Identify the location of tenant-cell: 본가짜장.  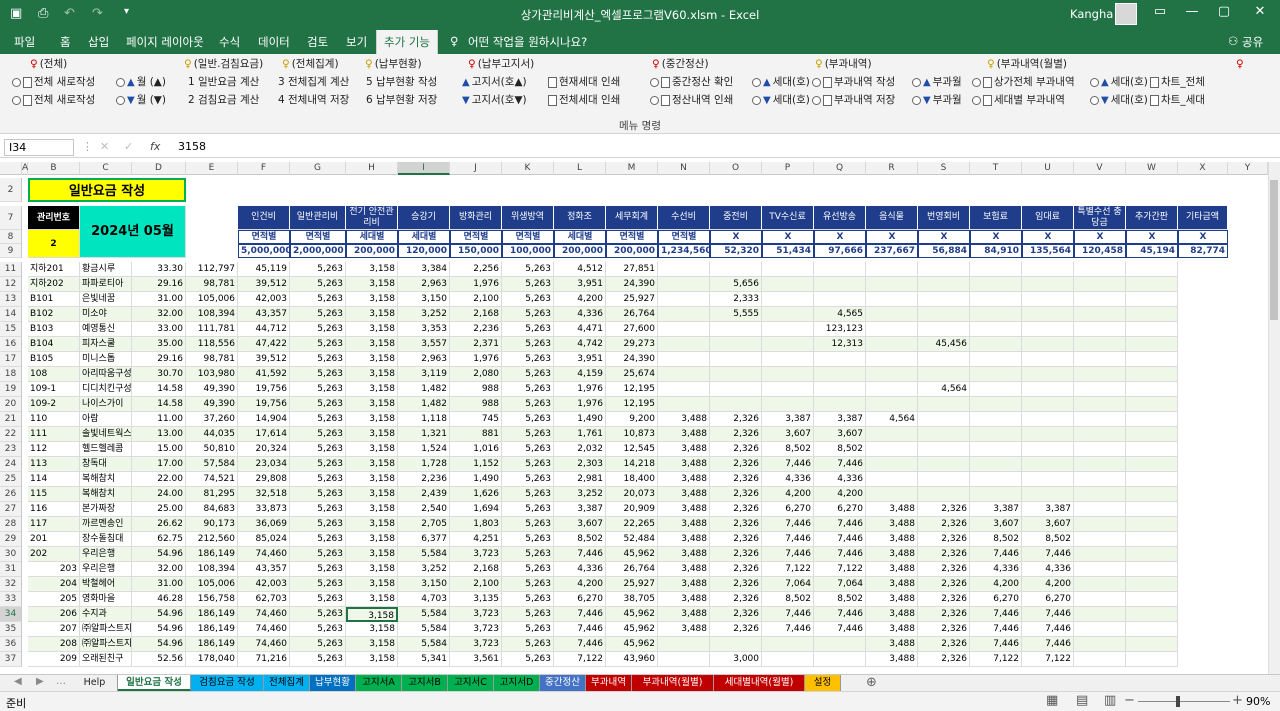
(106, 509).